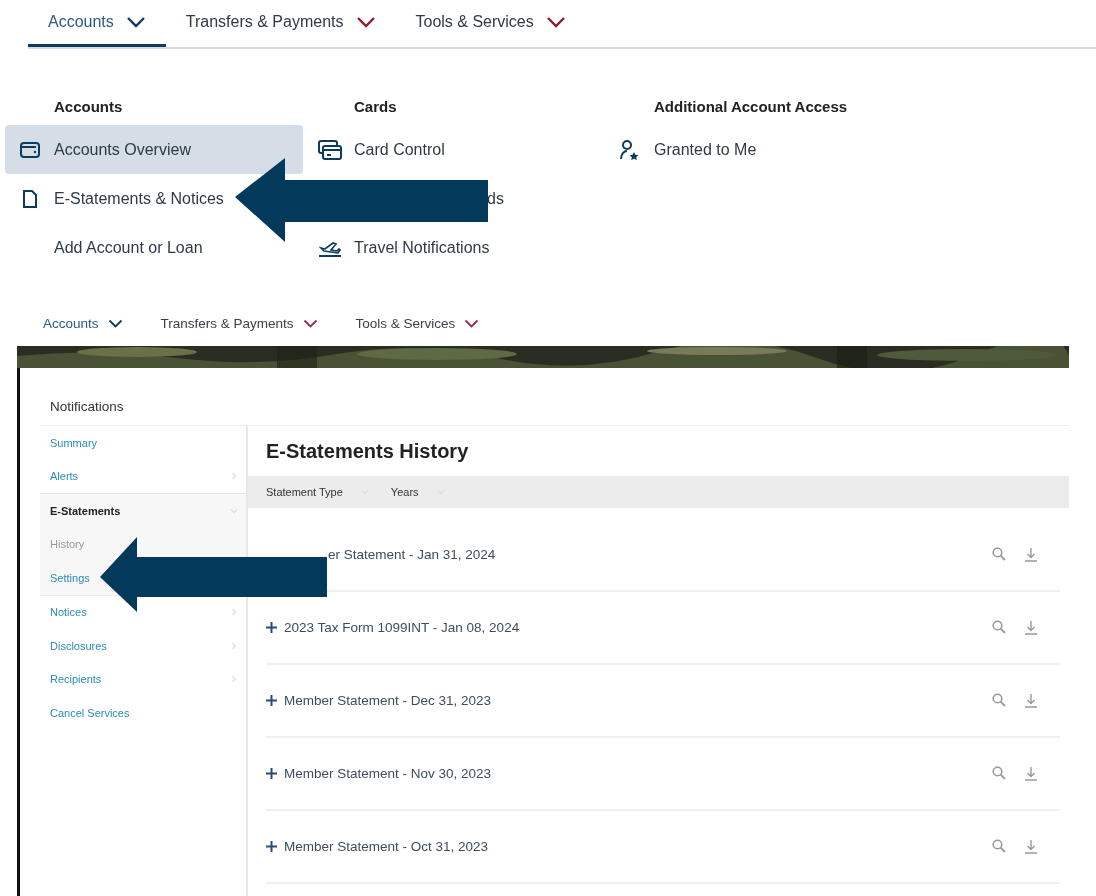 Image resolution: width=1096 pixels, height=896 pixels. What do you see at coordinates (143, 679) in the screenshot?
I see `sidebar-item: Recipients` at bounding box center [143, 679].